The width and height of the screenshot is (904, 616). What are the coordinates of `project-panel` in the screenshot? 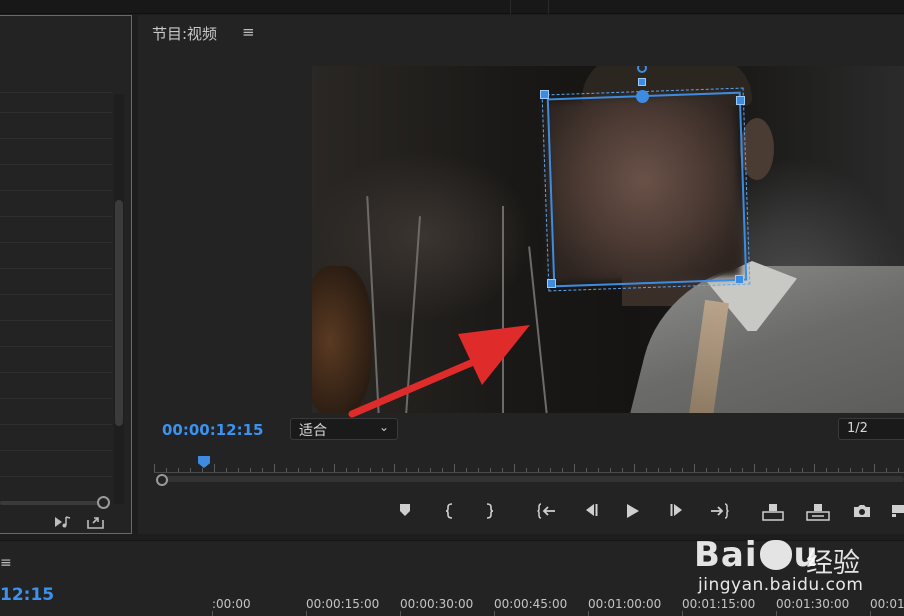 It's located at (66, 274).